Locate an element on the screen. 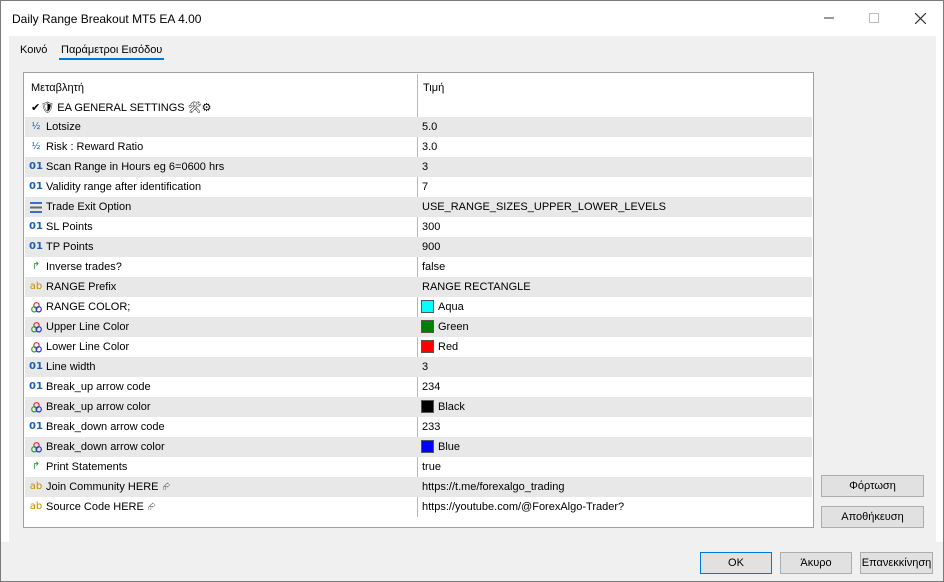 The height and width of the screenshot is (582, 944). parameter-value: Blue is located at coordinates (449, 447).